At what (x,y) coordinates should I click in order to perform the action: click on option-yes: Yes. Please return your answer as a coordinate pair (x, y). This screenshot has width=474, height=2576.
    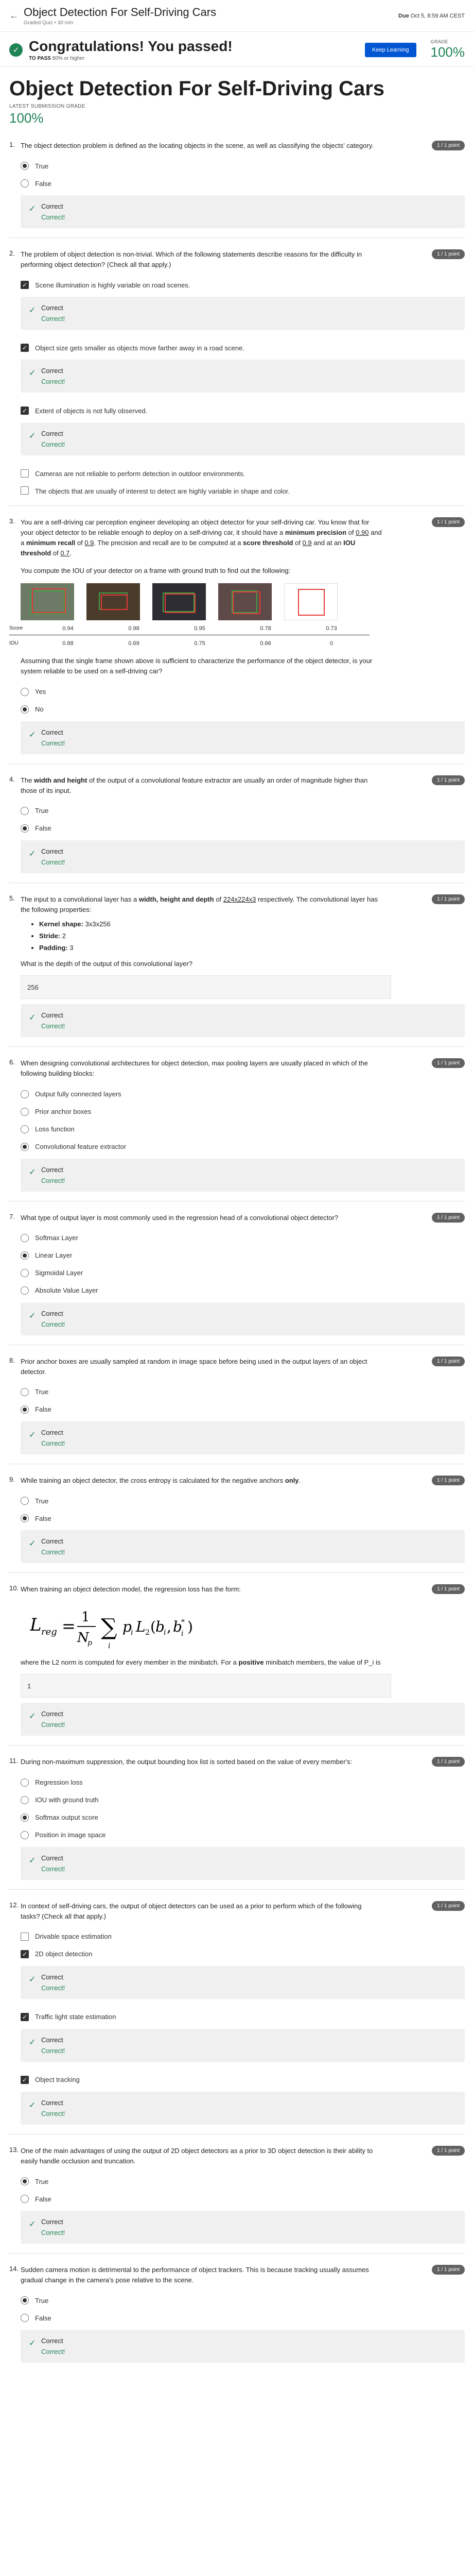
    Looking at the image, I should click on (243, 692).